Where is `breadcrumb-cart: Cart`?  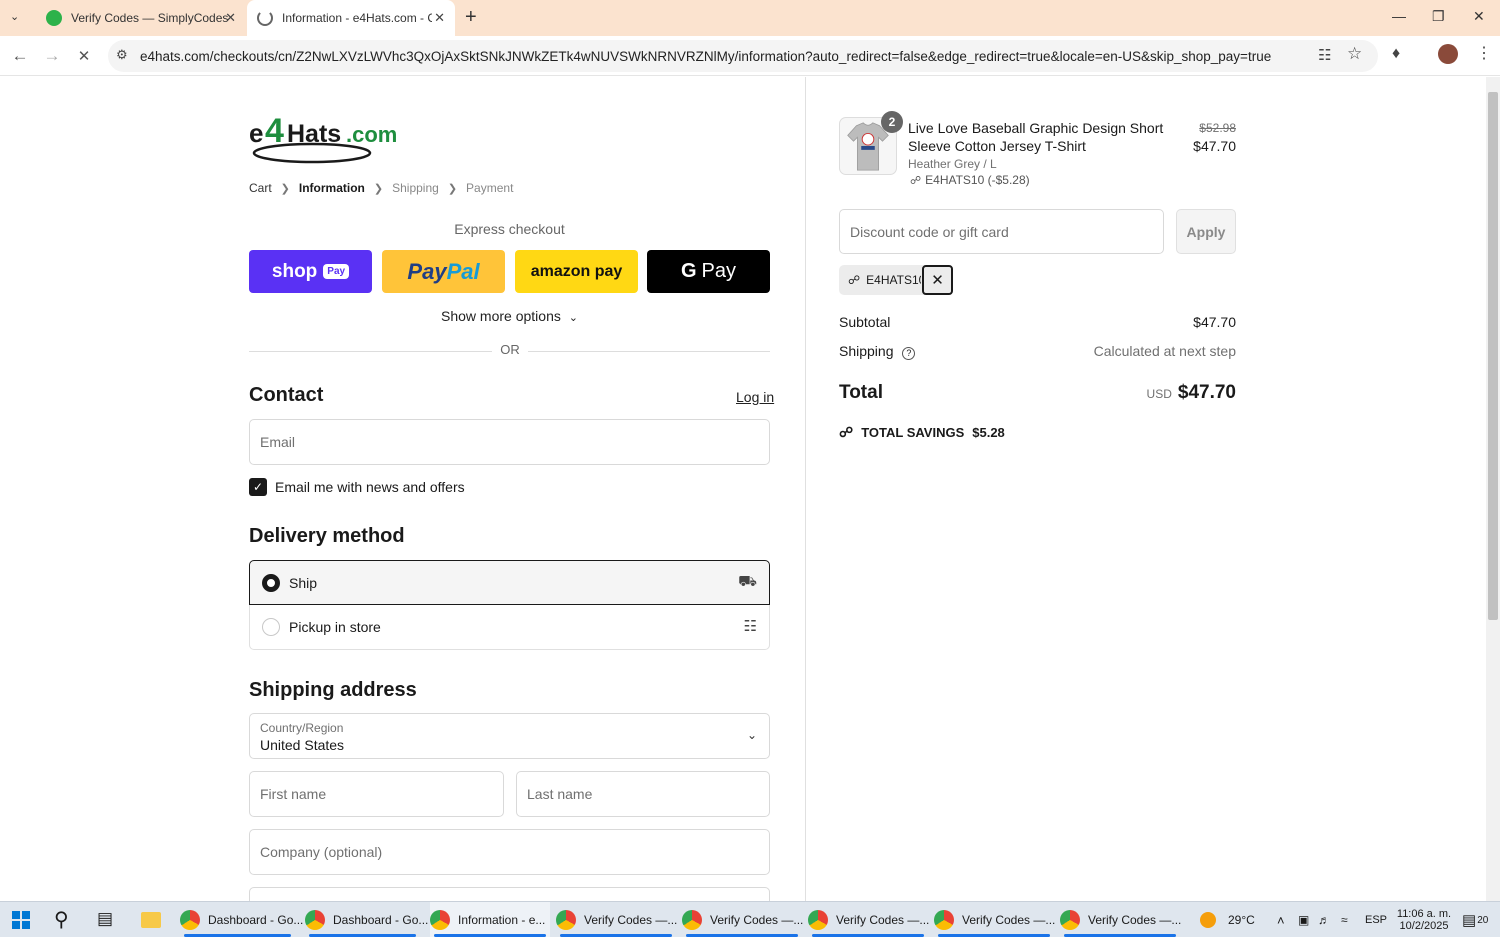 breadcrumb-cart: Cart is located at coordinates (260, 188).